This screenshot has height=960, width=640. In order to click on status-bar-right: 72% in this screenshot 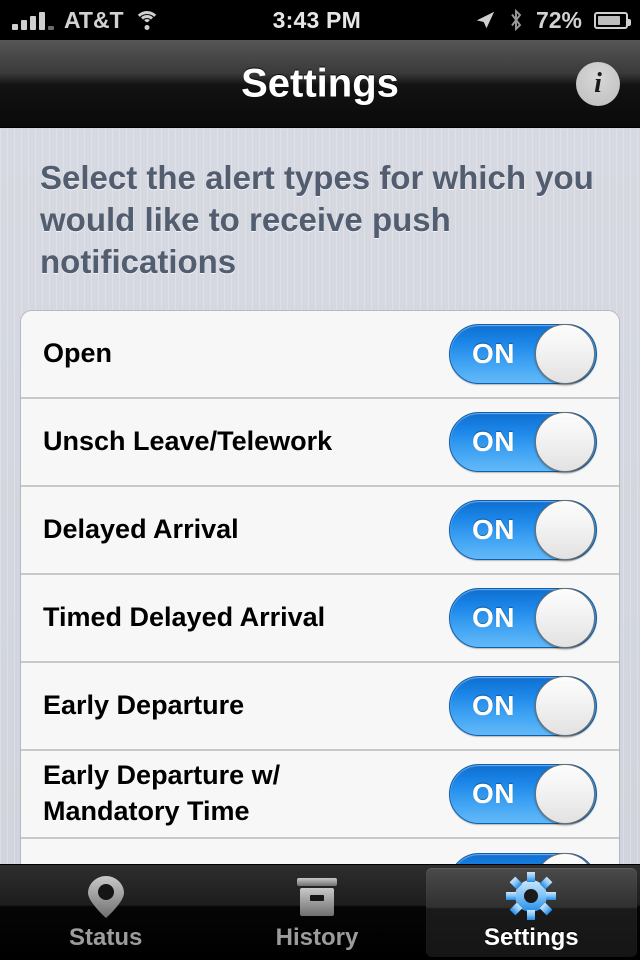, I will do `click(557, 20)`.